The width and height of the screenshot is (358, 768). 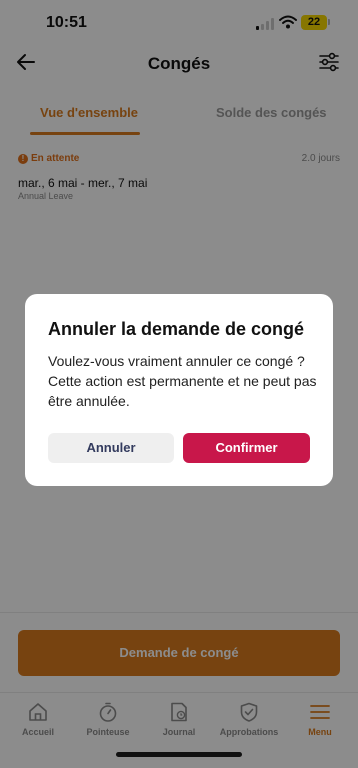 What do you see at coordinates (246, 448) in the screenshot?
I see `confirm-button: Confirmer` at bounding box center [246, 448].